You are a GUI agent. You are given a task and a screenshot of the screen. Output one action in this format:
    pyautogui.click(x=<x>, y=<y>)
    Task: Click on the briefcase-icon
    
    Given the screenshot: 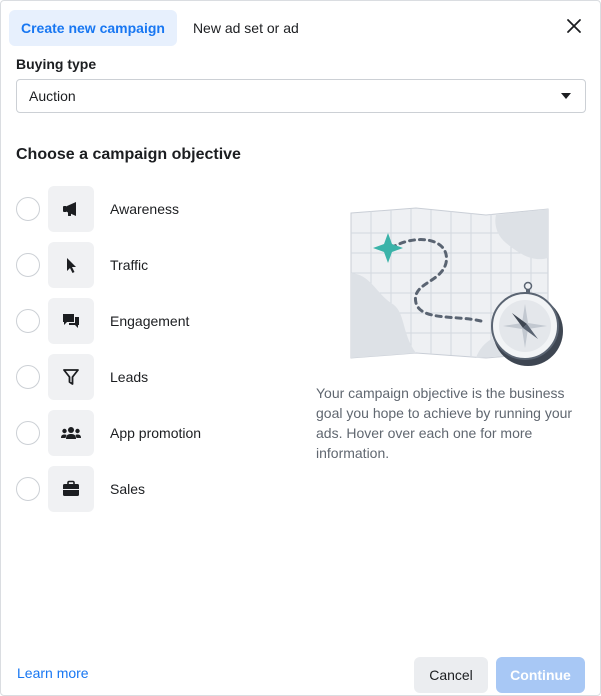 What is the action you would take?
    pyautogui.click(x=71, y=489)
    